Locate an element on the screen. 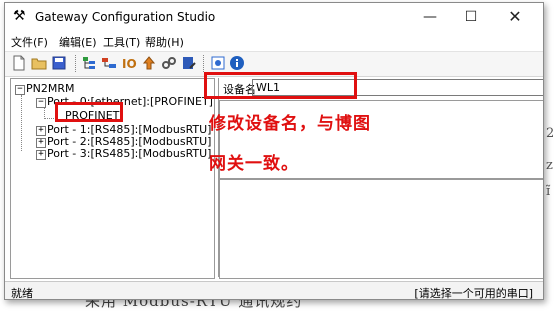 The width and height of the screenshot is (558, 311). menu-edit: 编辑(E) is located at coordinates (78, 42).